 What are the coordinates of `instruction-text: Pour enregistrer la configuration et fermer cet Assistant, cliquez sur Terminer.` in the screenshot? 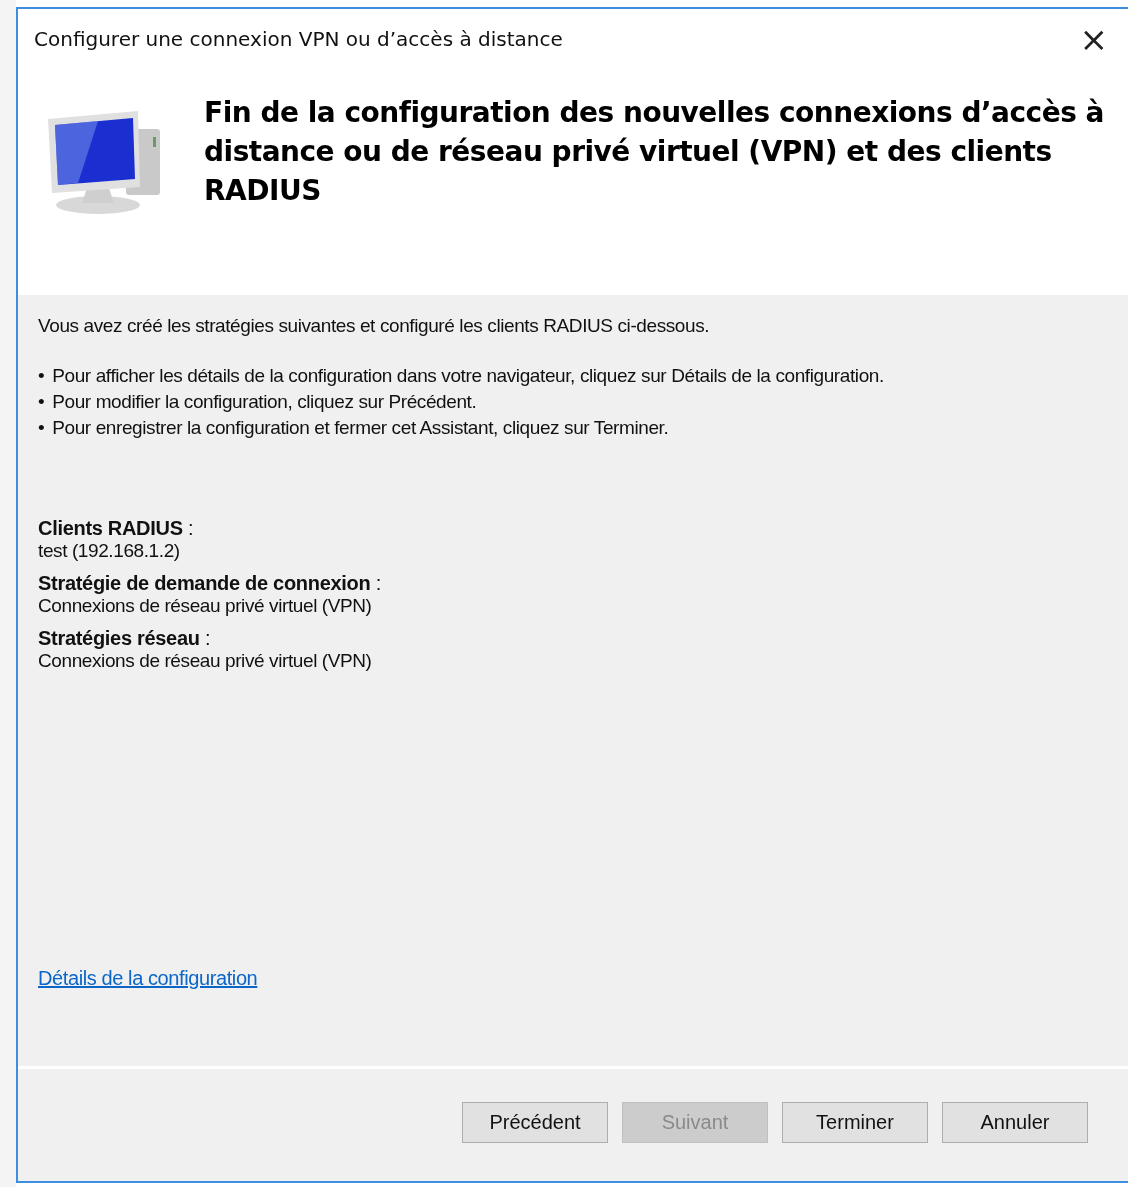 It's located at (360, 428).